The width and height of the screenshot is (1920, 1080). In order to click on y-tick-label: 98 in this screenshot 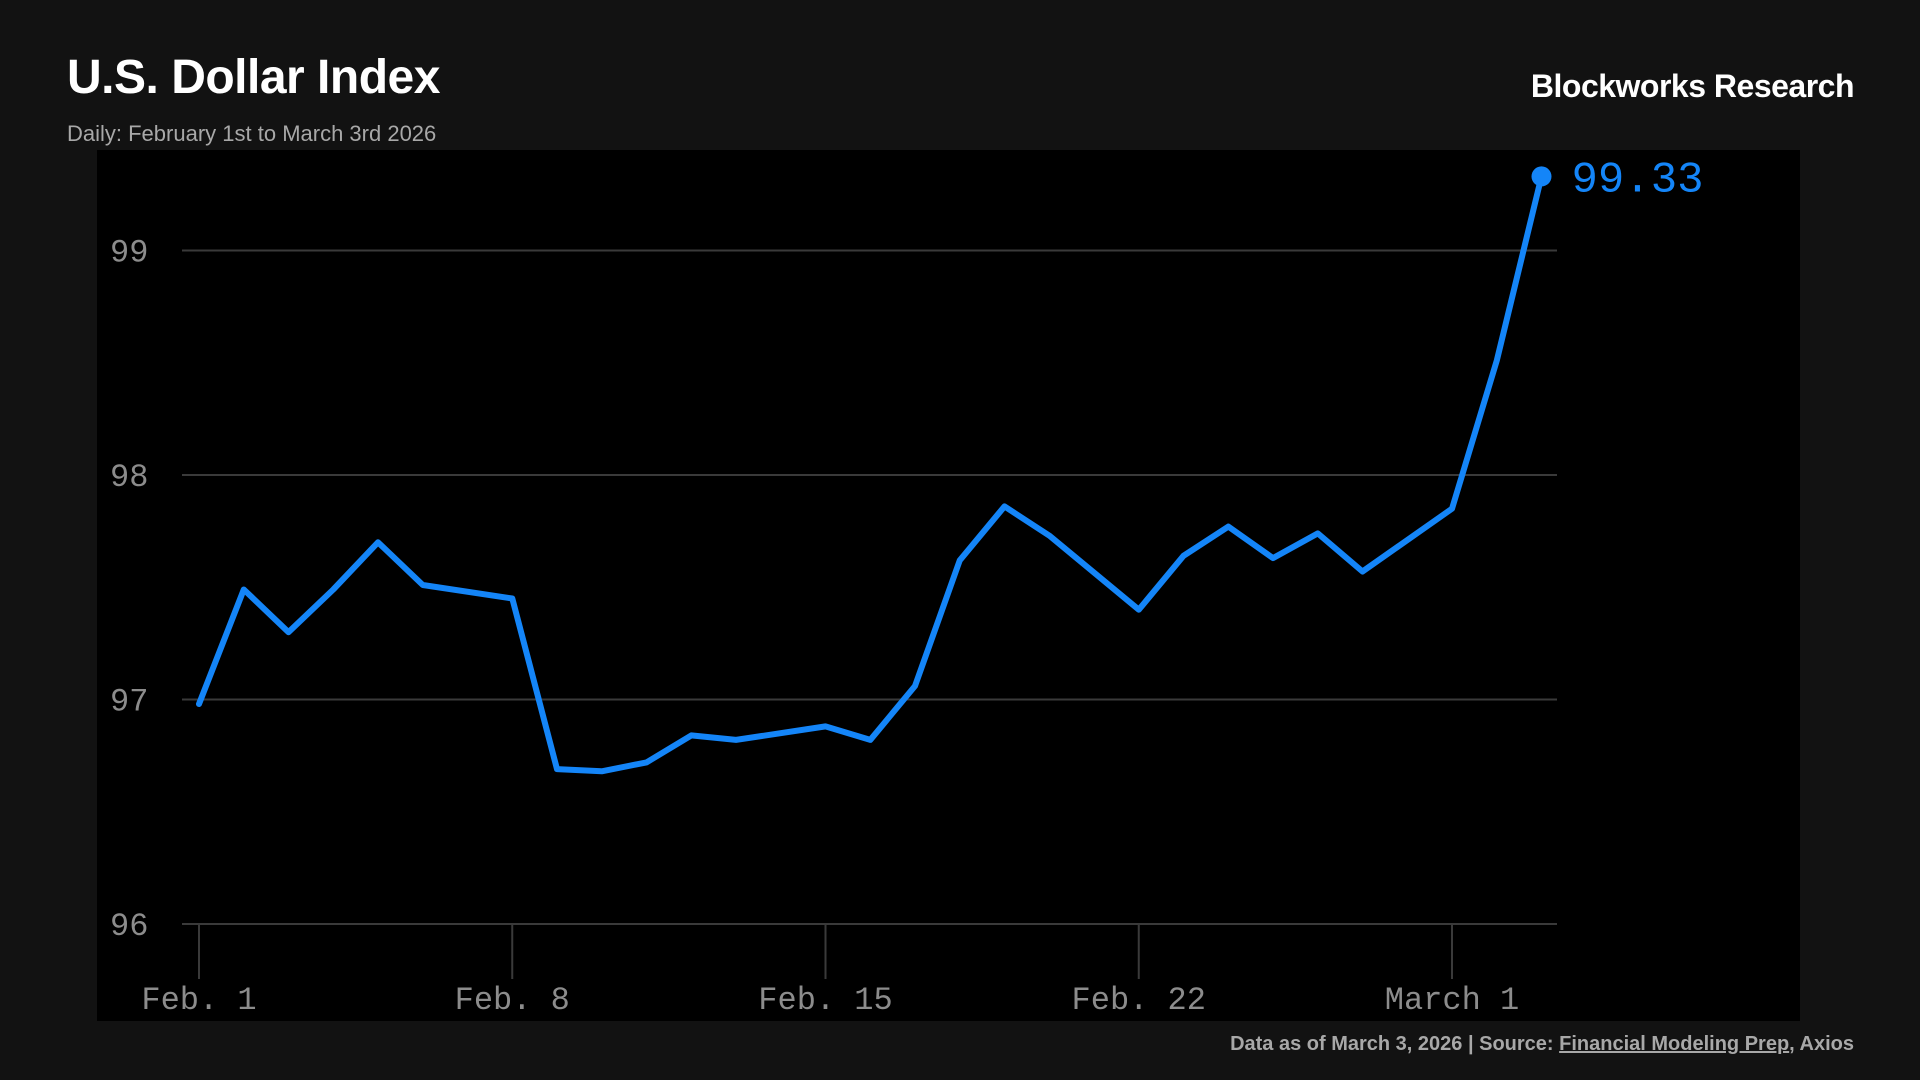, I will do `click(129, 477)`.